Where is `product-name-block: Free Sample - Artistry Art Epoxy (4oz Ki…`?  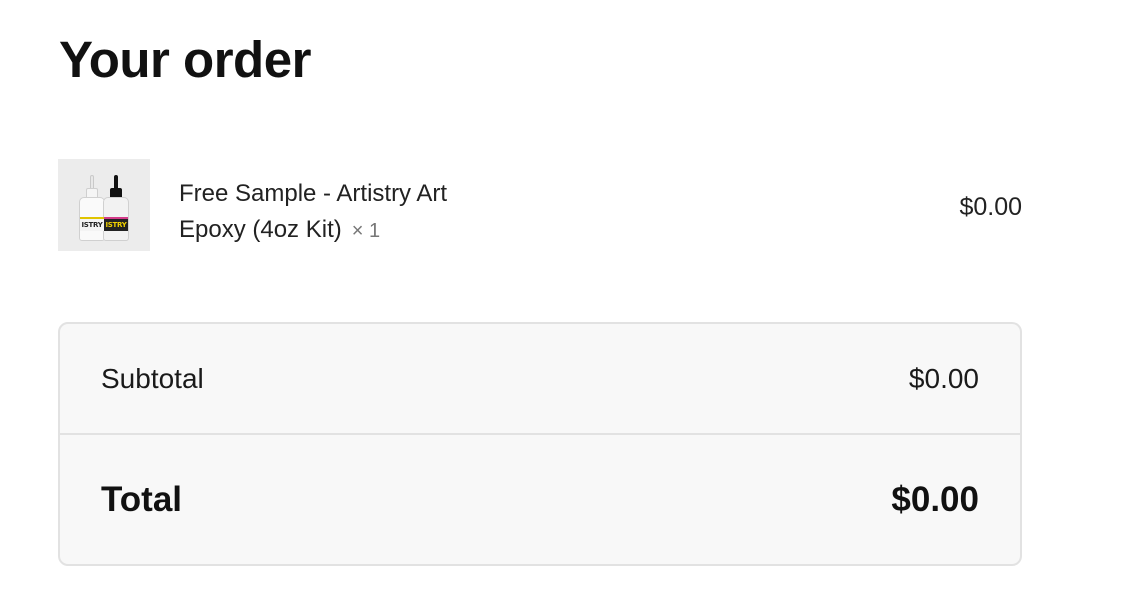 product-name-block: Free Sample - Artistry Art Epoxy (4oz Ki… is located at coordinates (344, 212).